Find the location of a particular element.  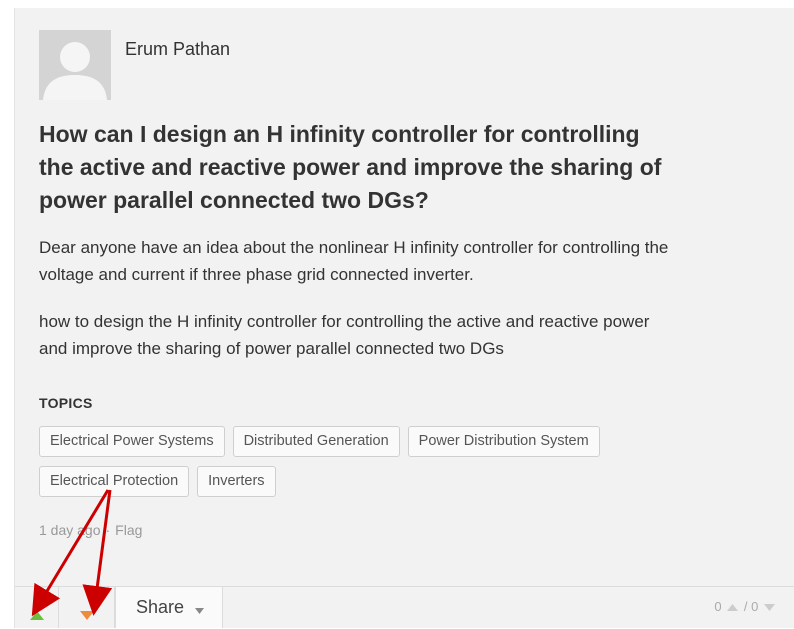

user-silhouette-icon is located at coordinates (75, 65).